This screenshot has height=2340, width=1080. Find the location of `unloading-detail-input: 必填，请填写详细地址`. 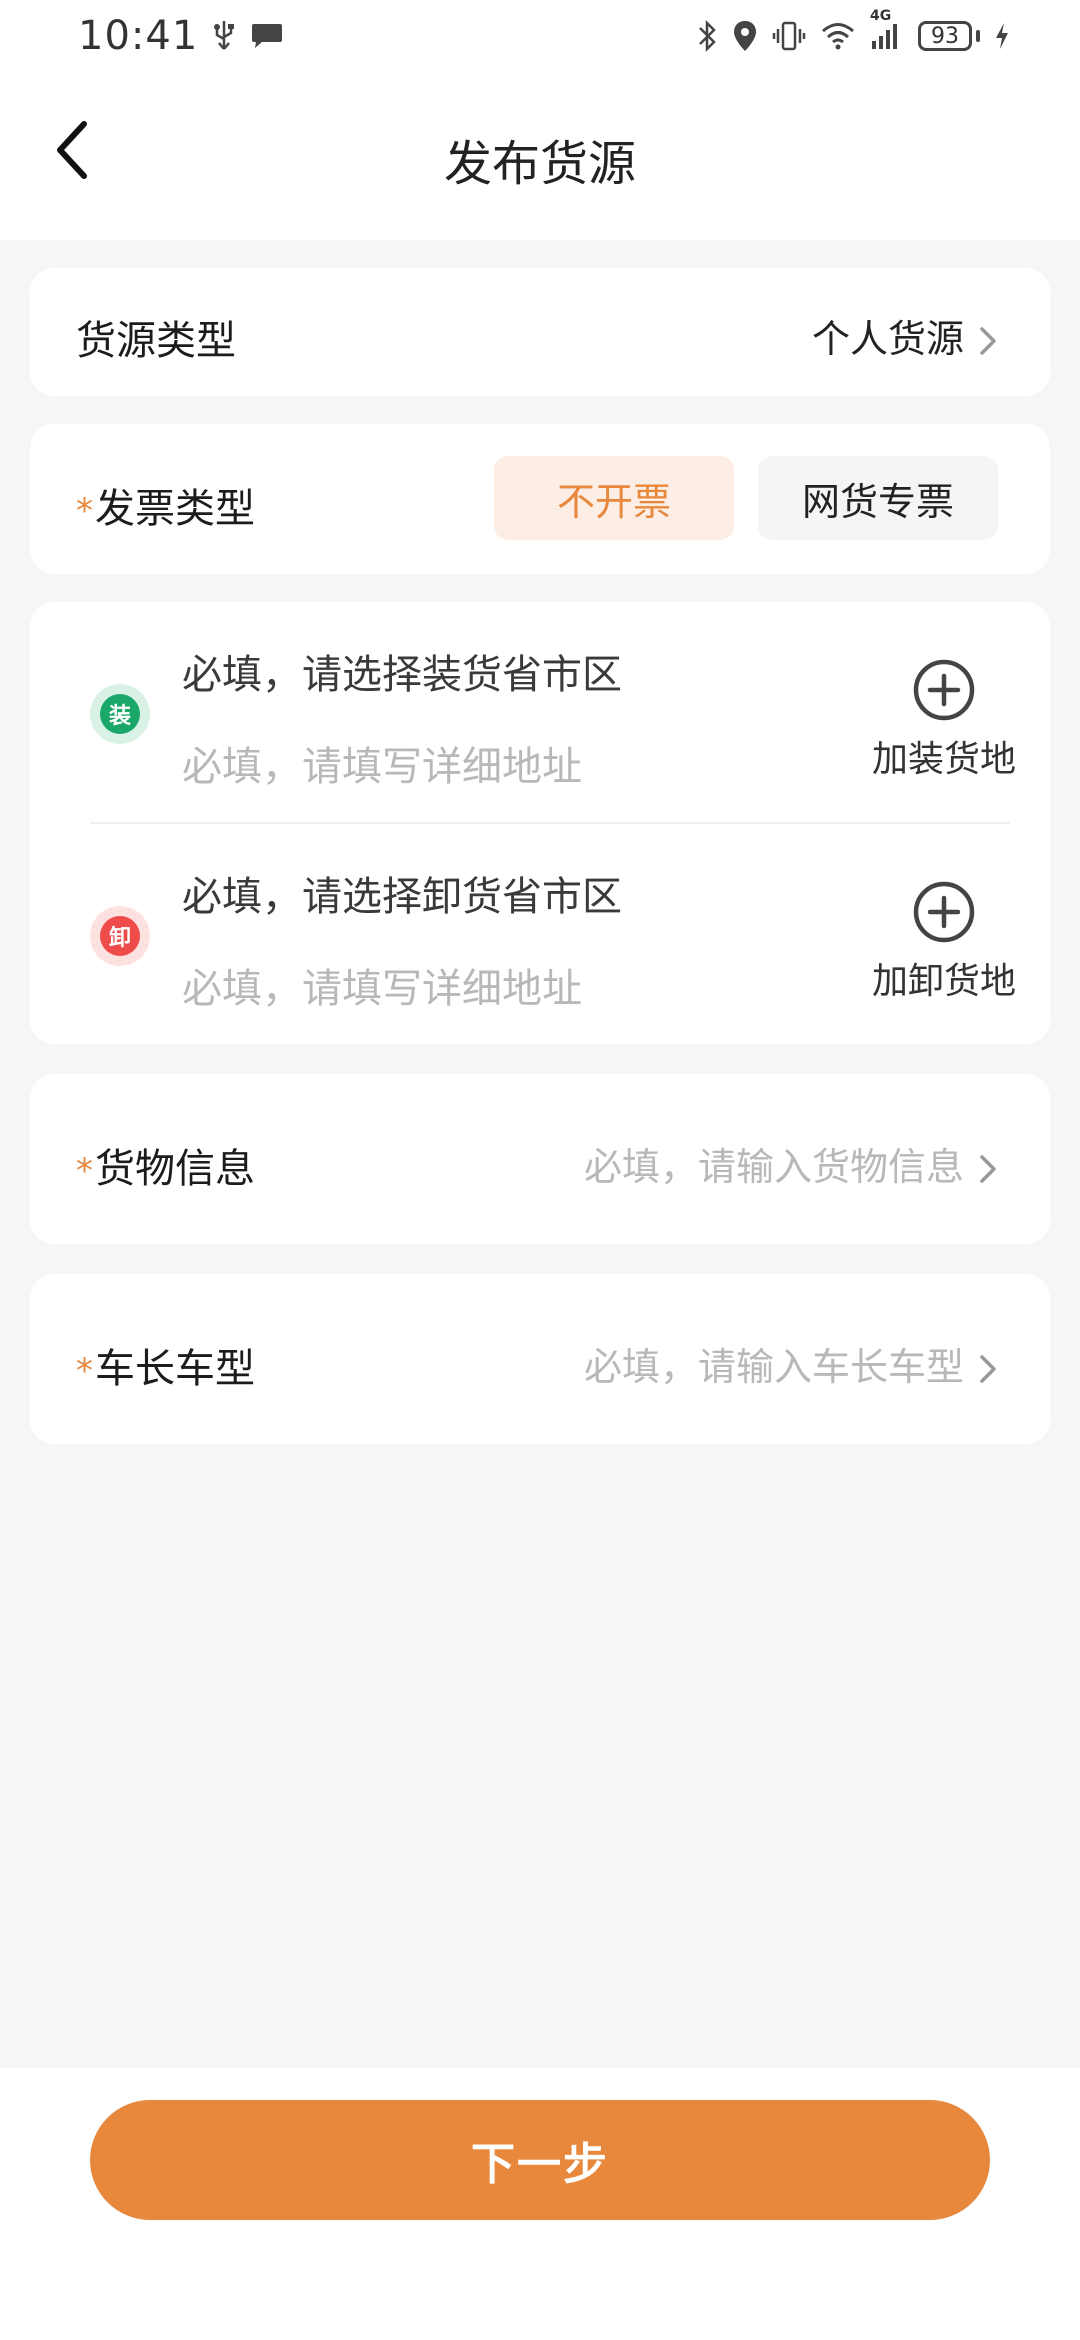

unloading-detail-input: 必填，请填写详细地址 is located at coordinates (382, 985).